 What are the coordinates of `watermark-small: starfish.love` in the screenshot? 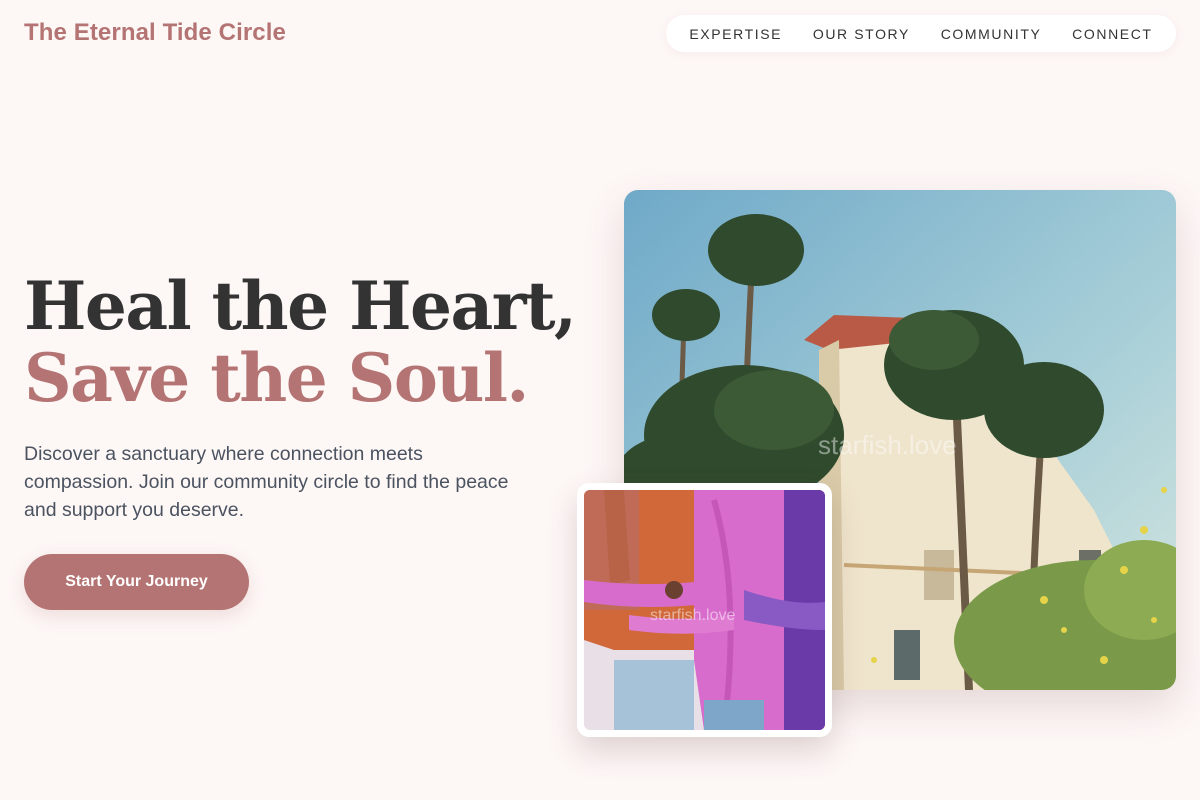 It's located at (692, 615).